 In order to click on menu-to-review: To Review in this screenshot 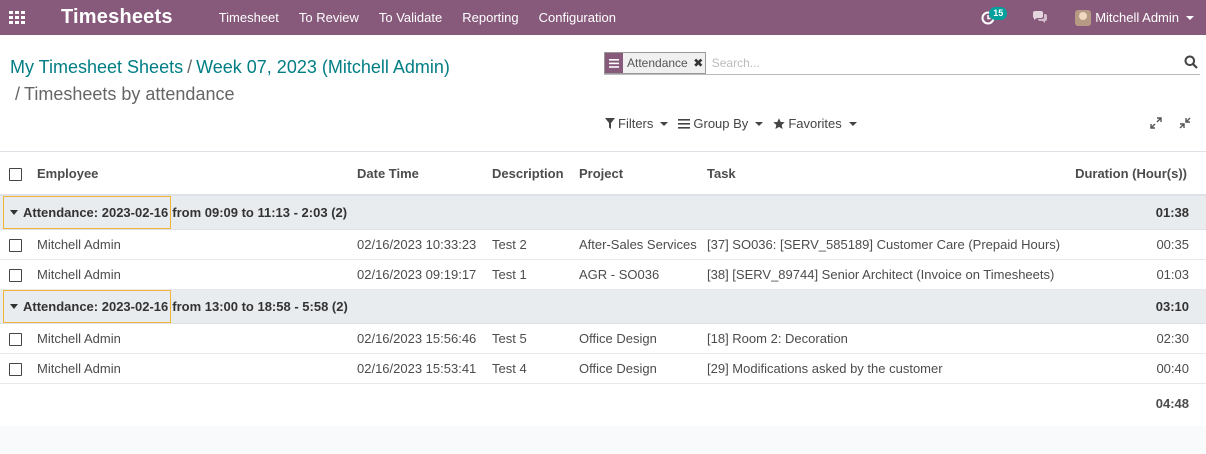, I will do `click(329, 17)`.